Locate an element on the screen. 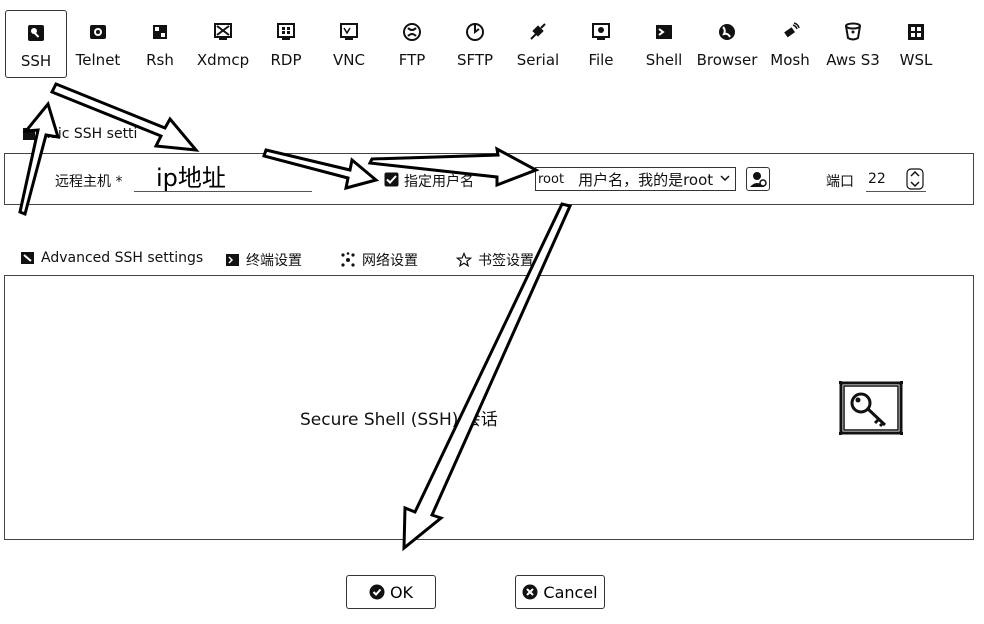  chevron-down-icon is located at coordinates (725, 178).